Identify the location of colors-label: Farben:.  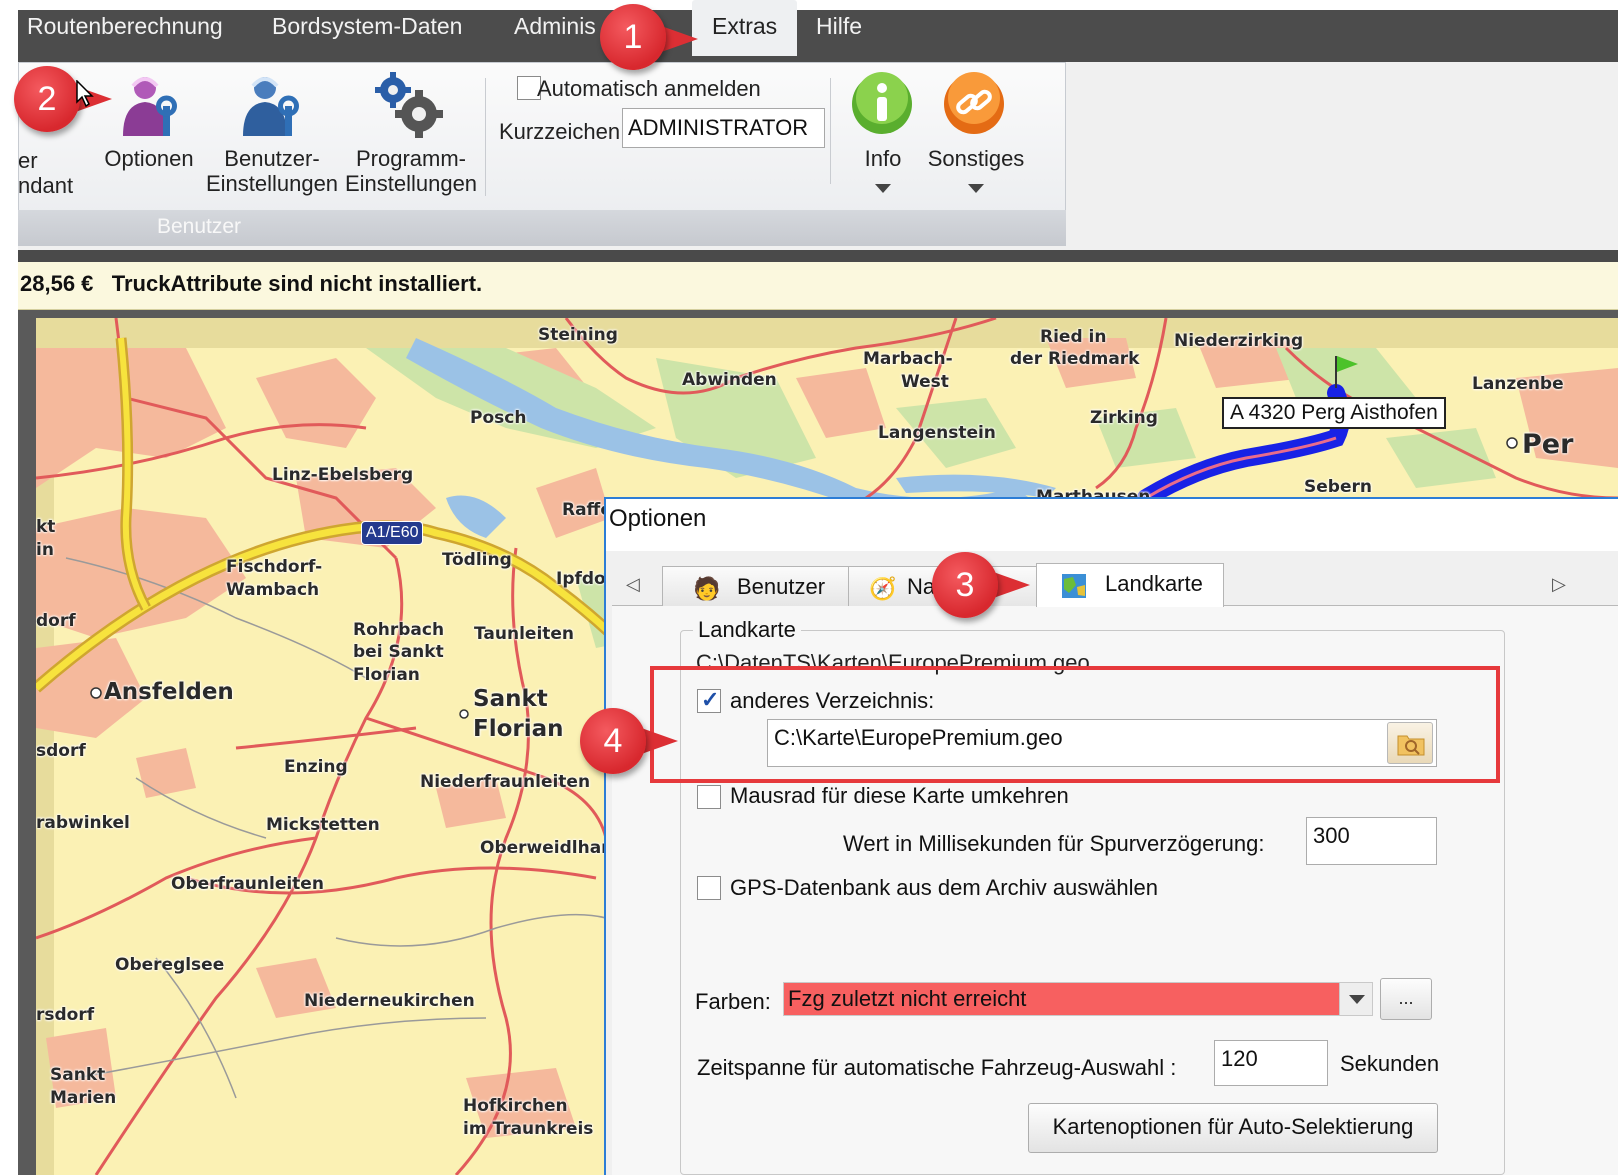
(733, 1001).